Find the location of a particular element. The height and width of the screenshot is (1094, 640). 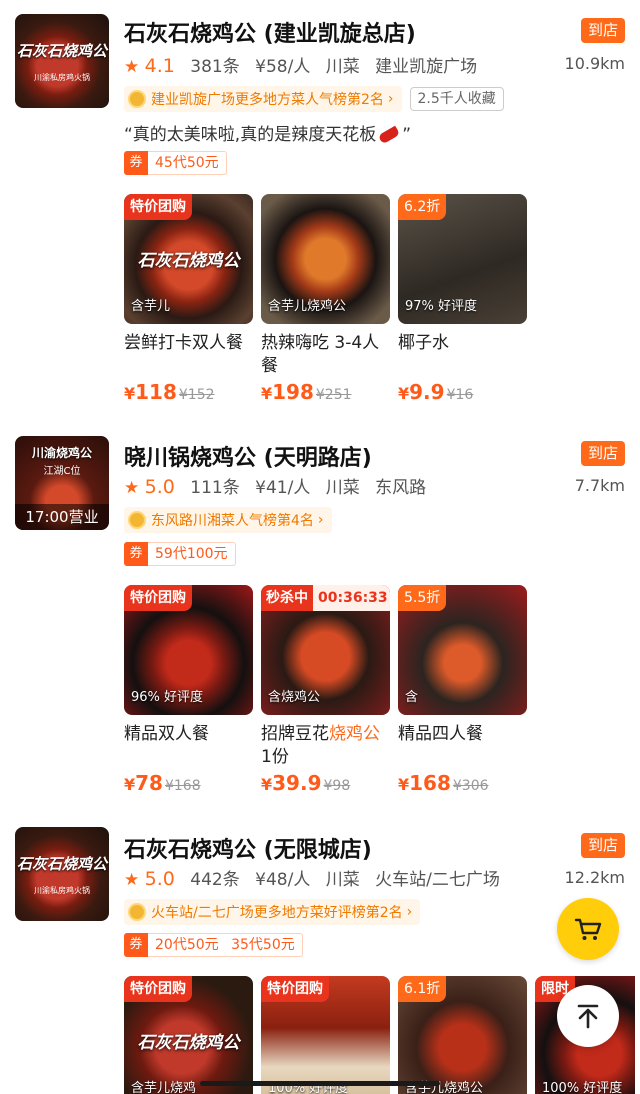

coupon-value: 35代50元 is located at coordinates (263, 945).